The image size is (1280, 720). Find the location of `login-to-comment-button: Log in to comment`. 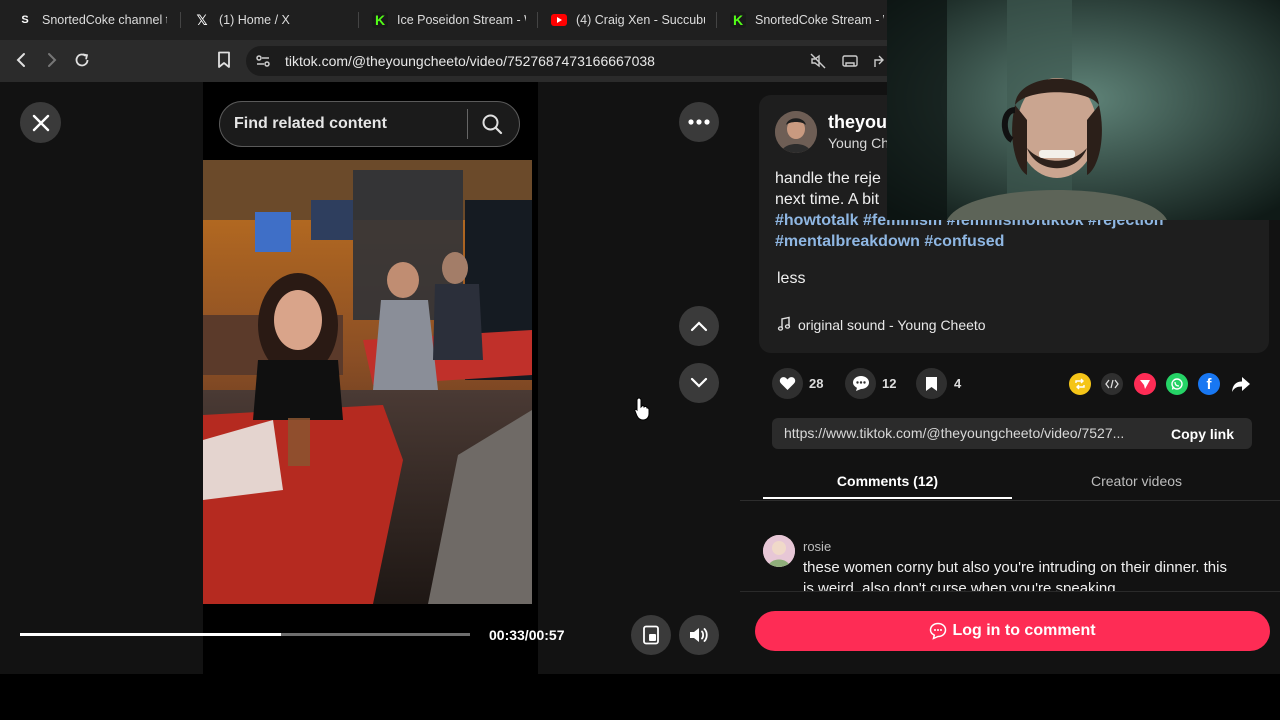

login-to-comment-button: Log in to comment is located at coordinates (1012, 631).